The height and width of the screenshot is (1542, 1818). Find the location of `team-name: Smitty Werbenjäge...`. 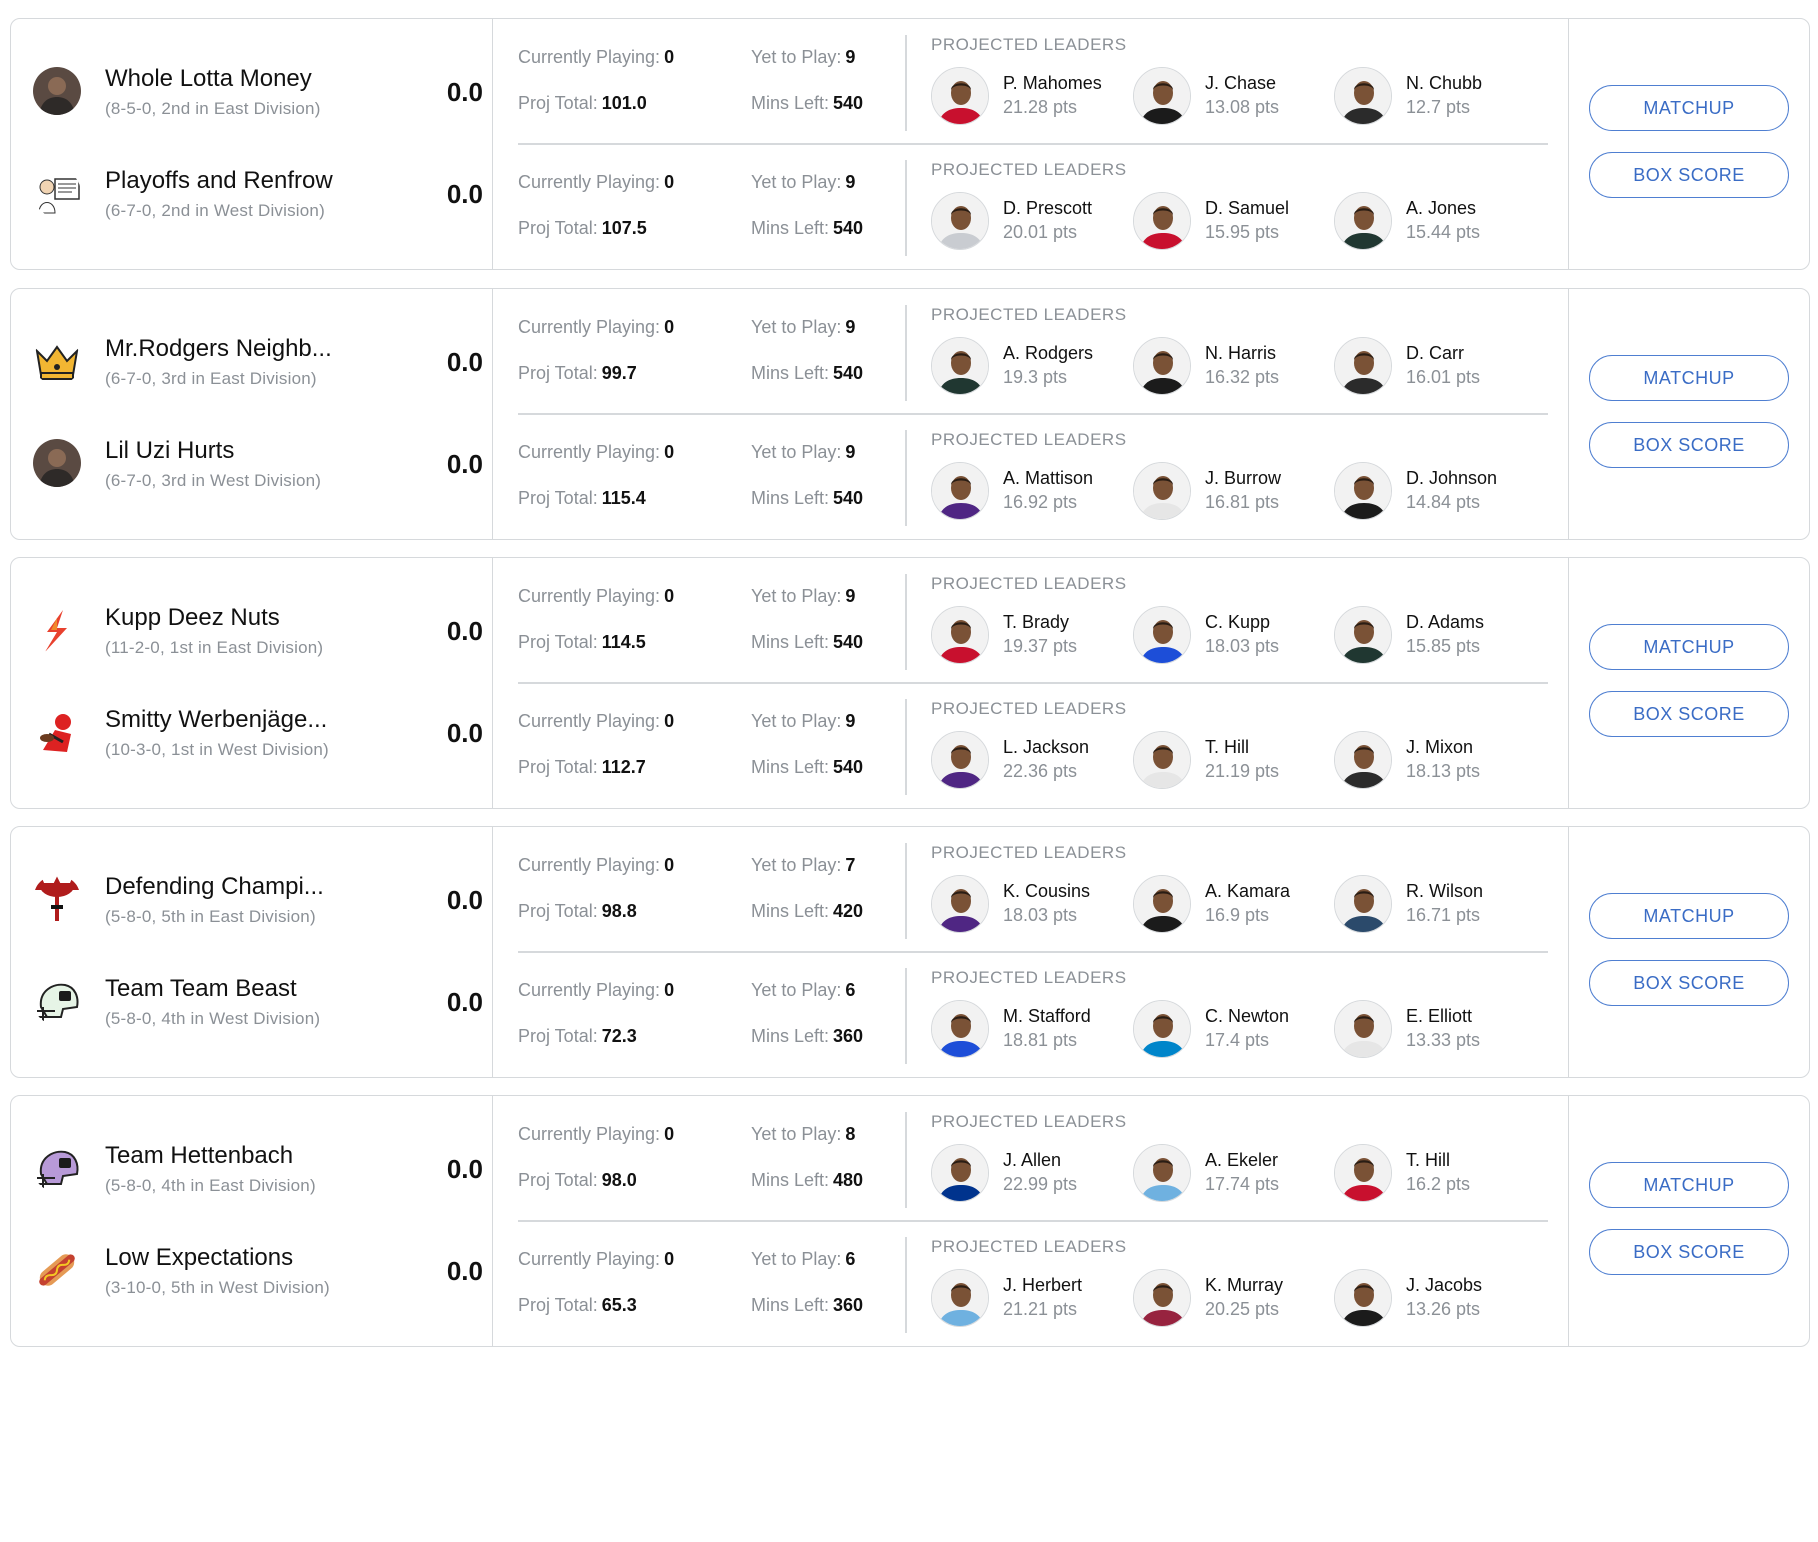

team-name: Smitty Werbenjäge... is located at coordinates (216, 720).